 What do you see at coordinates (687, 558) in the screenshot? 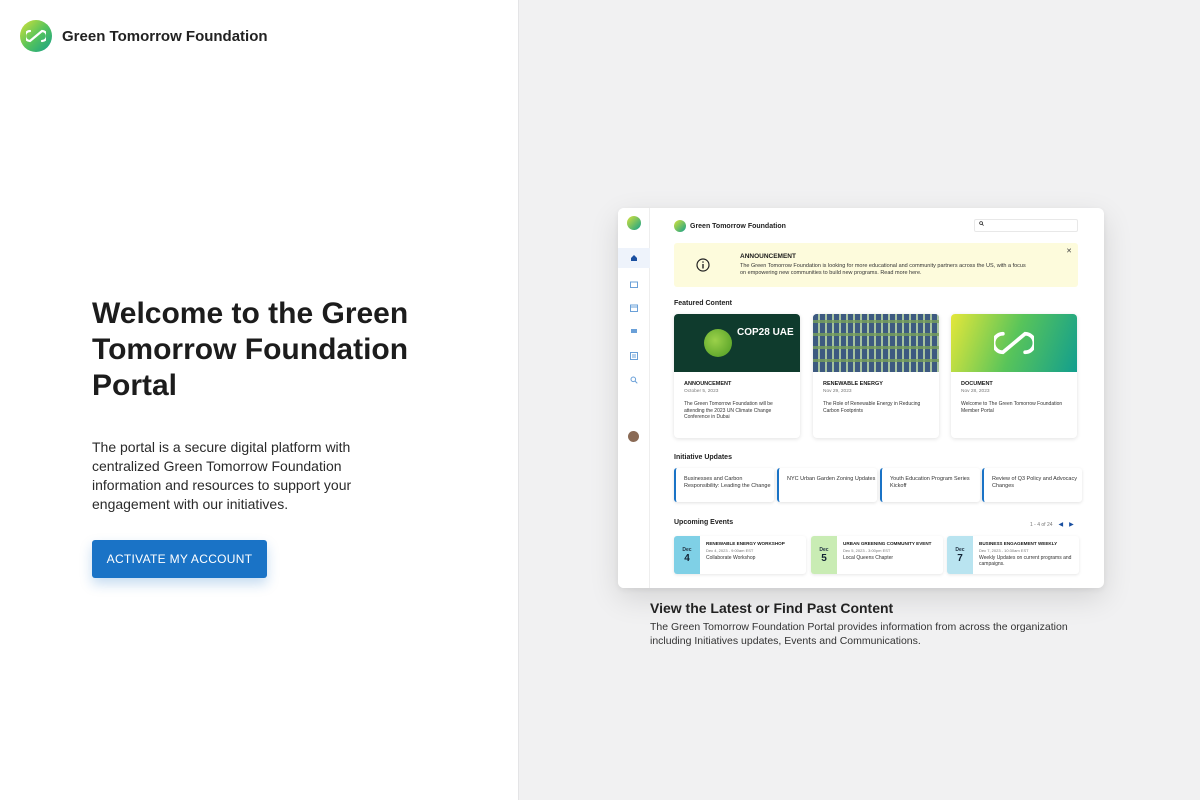
I see `event-day: 4` at bounding box center [687, 558].